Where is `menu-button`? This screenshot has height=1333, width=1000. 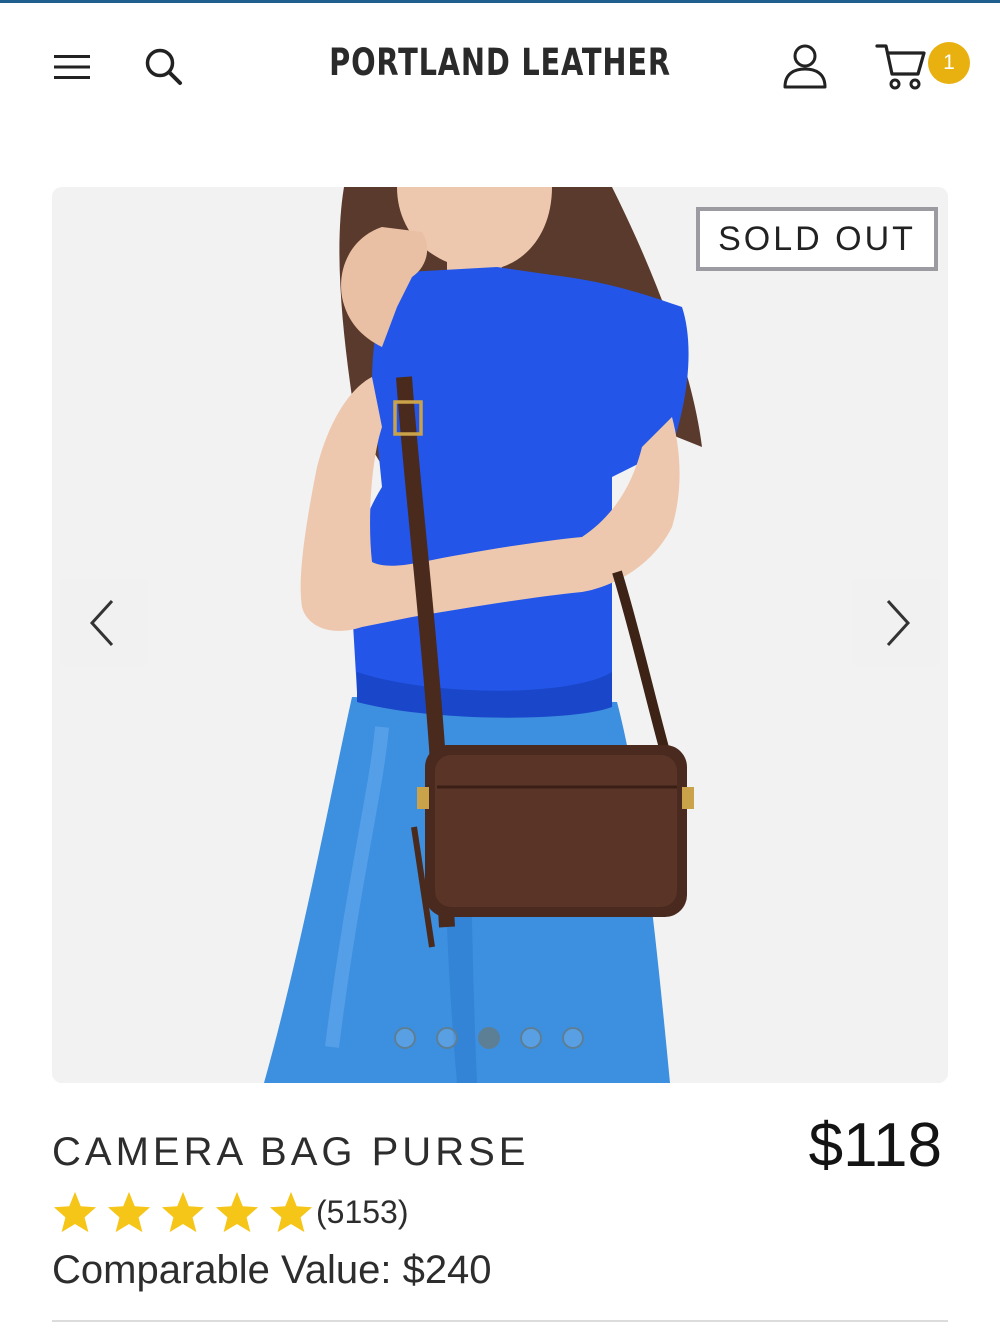
menu-button is located at coordinates (72, 67).